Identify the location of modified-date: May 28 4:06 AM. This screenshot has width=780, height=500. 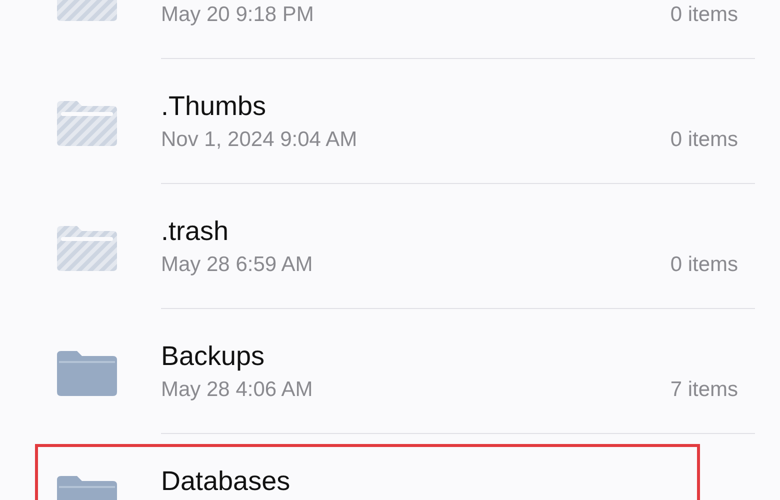
(237, 390).